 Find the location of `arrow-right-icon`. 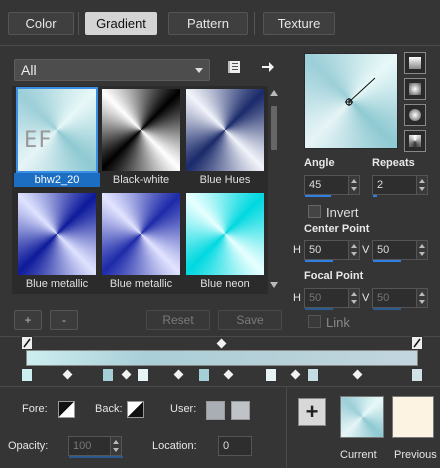

arrow-right-icon is located at coordinates (268, 67).